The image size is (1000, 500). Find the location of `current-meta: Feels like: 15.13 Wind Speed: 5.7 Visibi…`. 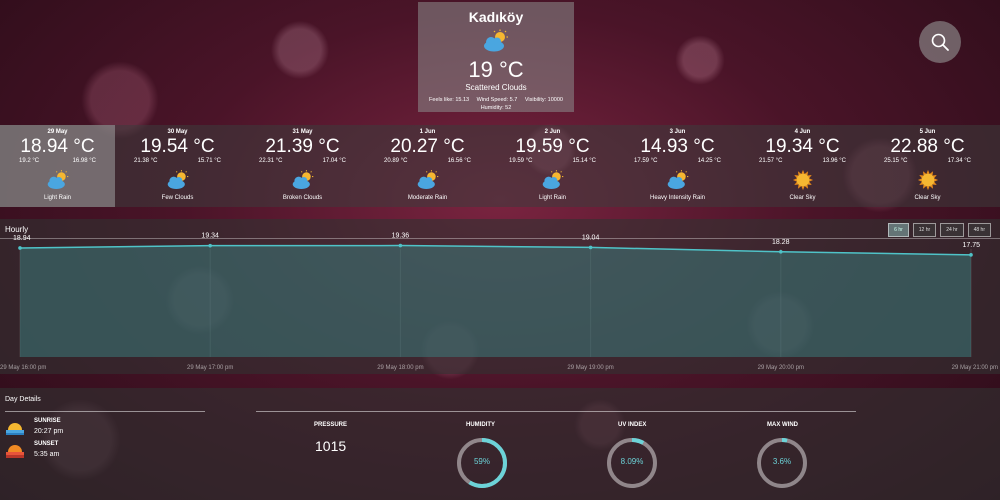

current-meta: Feels like: 15.13 Wind Speed: 5.7 Visibi… is located at coordinates (496, 104).